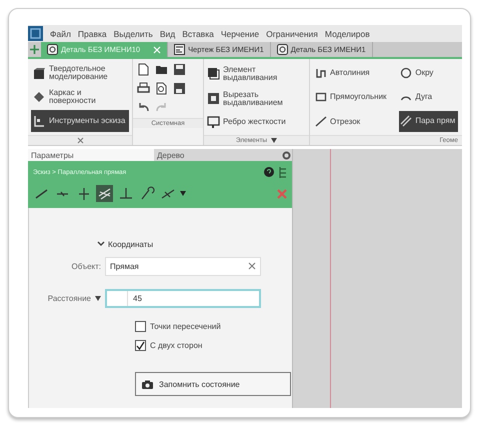  What do you see at coordinates (185, 326) in the screenshot?
I see `checkbox-label: Точки пересечений` at bounding box center [185, 326].